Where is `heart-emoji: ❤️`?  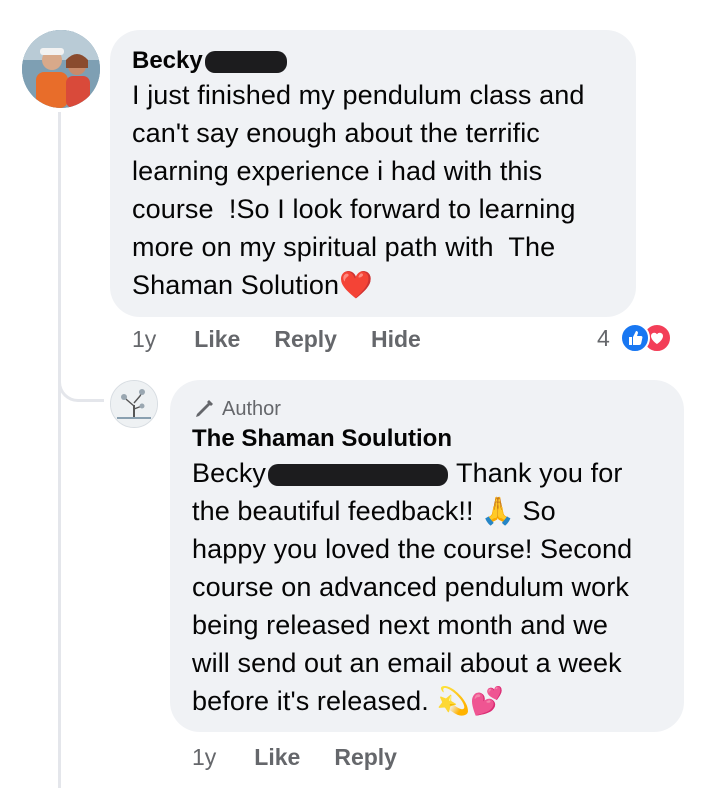 heart-emoji: ❤️ is located at coordinates (356, 285).